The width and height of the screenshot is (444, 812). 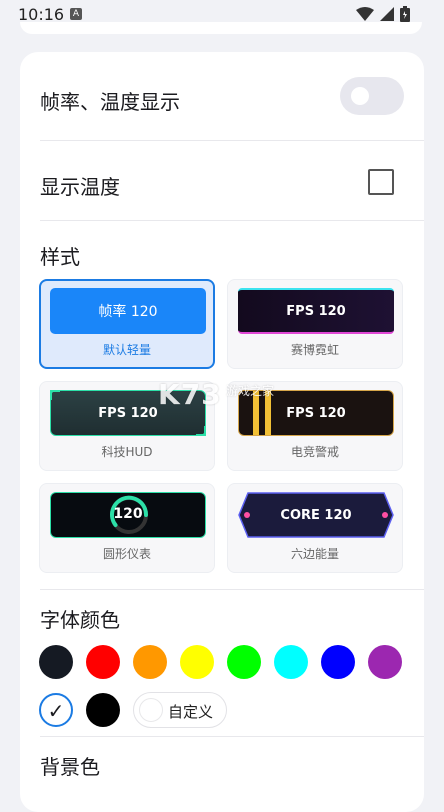 What do you see at coordinates (110, 102) in the screenshot?
I see `fps-temp-display-label: 帧率、温度显示` at bounding box center [110, 102].